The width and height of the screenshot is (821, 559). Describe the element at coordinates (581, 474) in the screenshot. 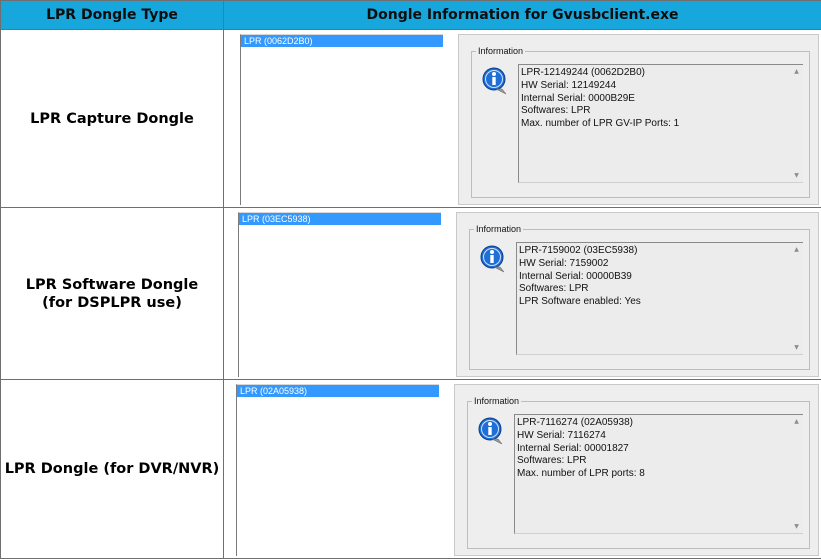

I see `info-line: Max. number of LPR ports: 8` at that location.